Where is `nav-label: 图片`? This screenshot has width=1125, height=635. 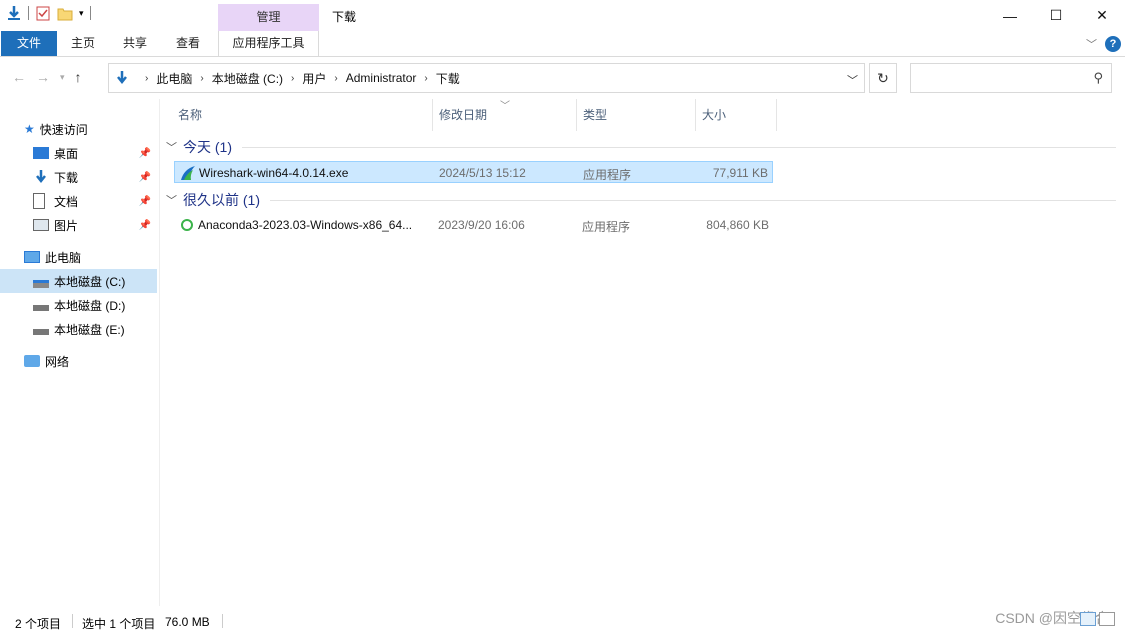
nav-label: 图片 is located at coordinates (66, 225).